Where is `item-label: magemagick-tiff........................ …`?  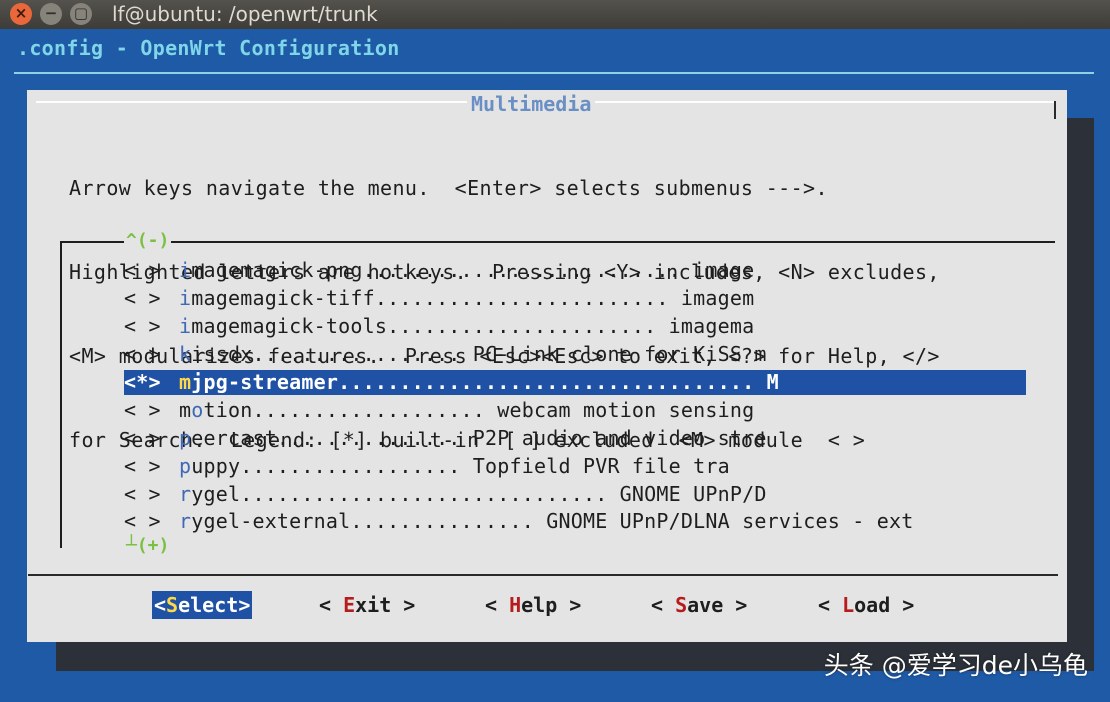
item-label: magemagick-tiff........................ … is located at coordinates (473, 298).